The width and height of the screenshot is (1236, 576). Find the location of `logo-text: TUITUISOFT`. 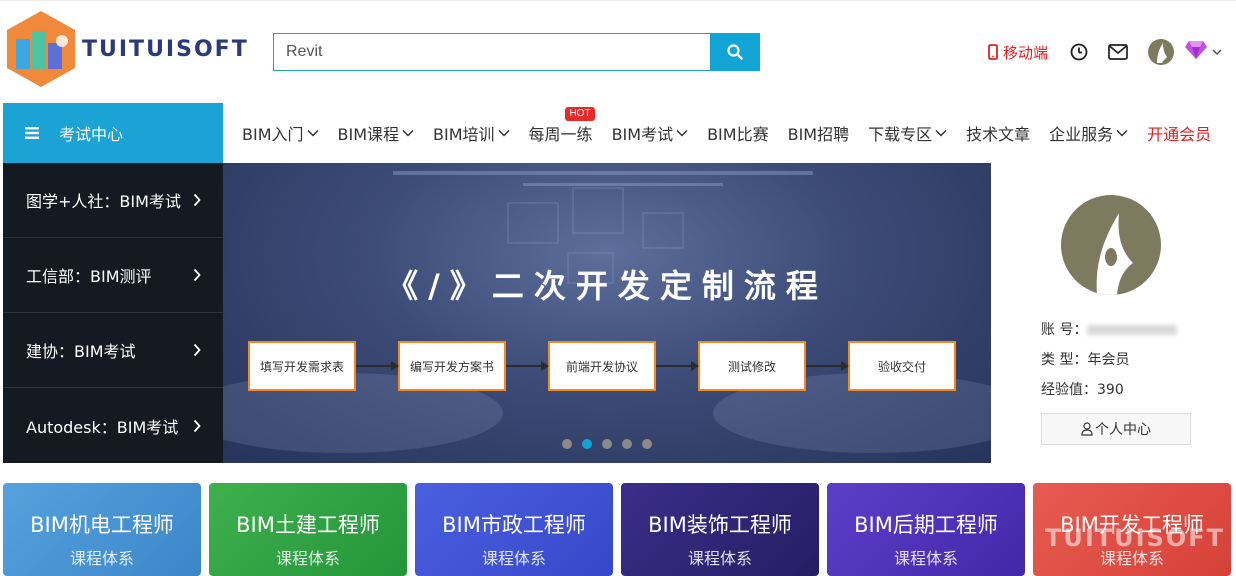

logo-text: TUITUISOFT is located at coordinates (165, 49).